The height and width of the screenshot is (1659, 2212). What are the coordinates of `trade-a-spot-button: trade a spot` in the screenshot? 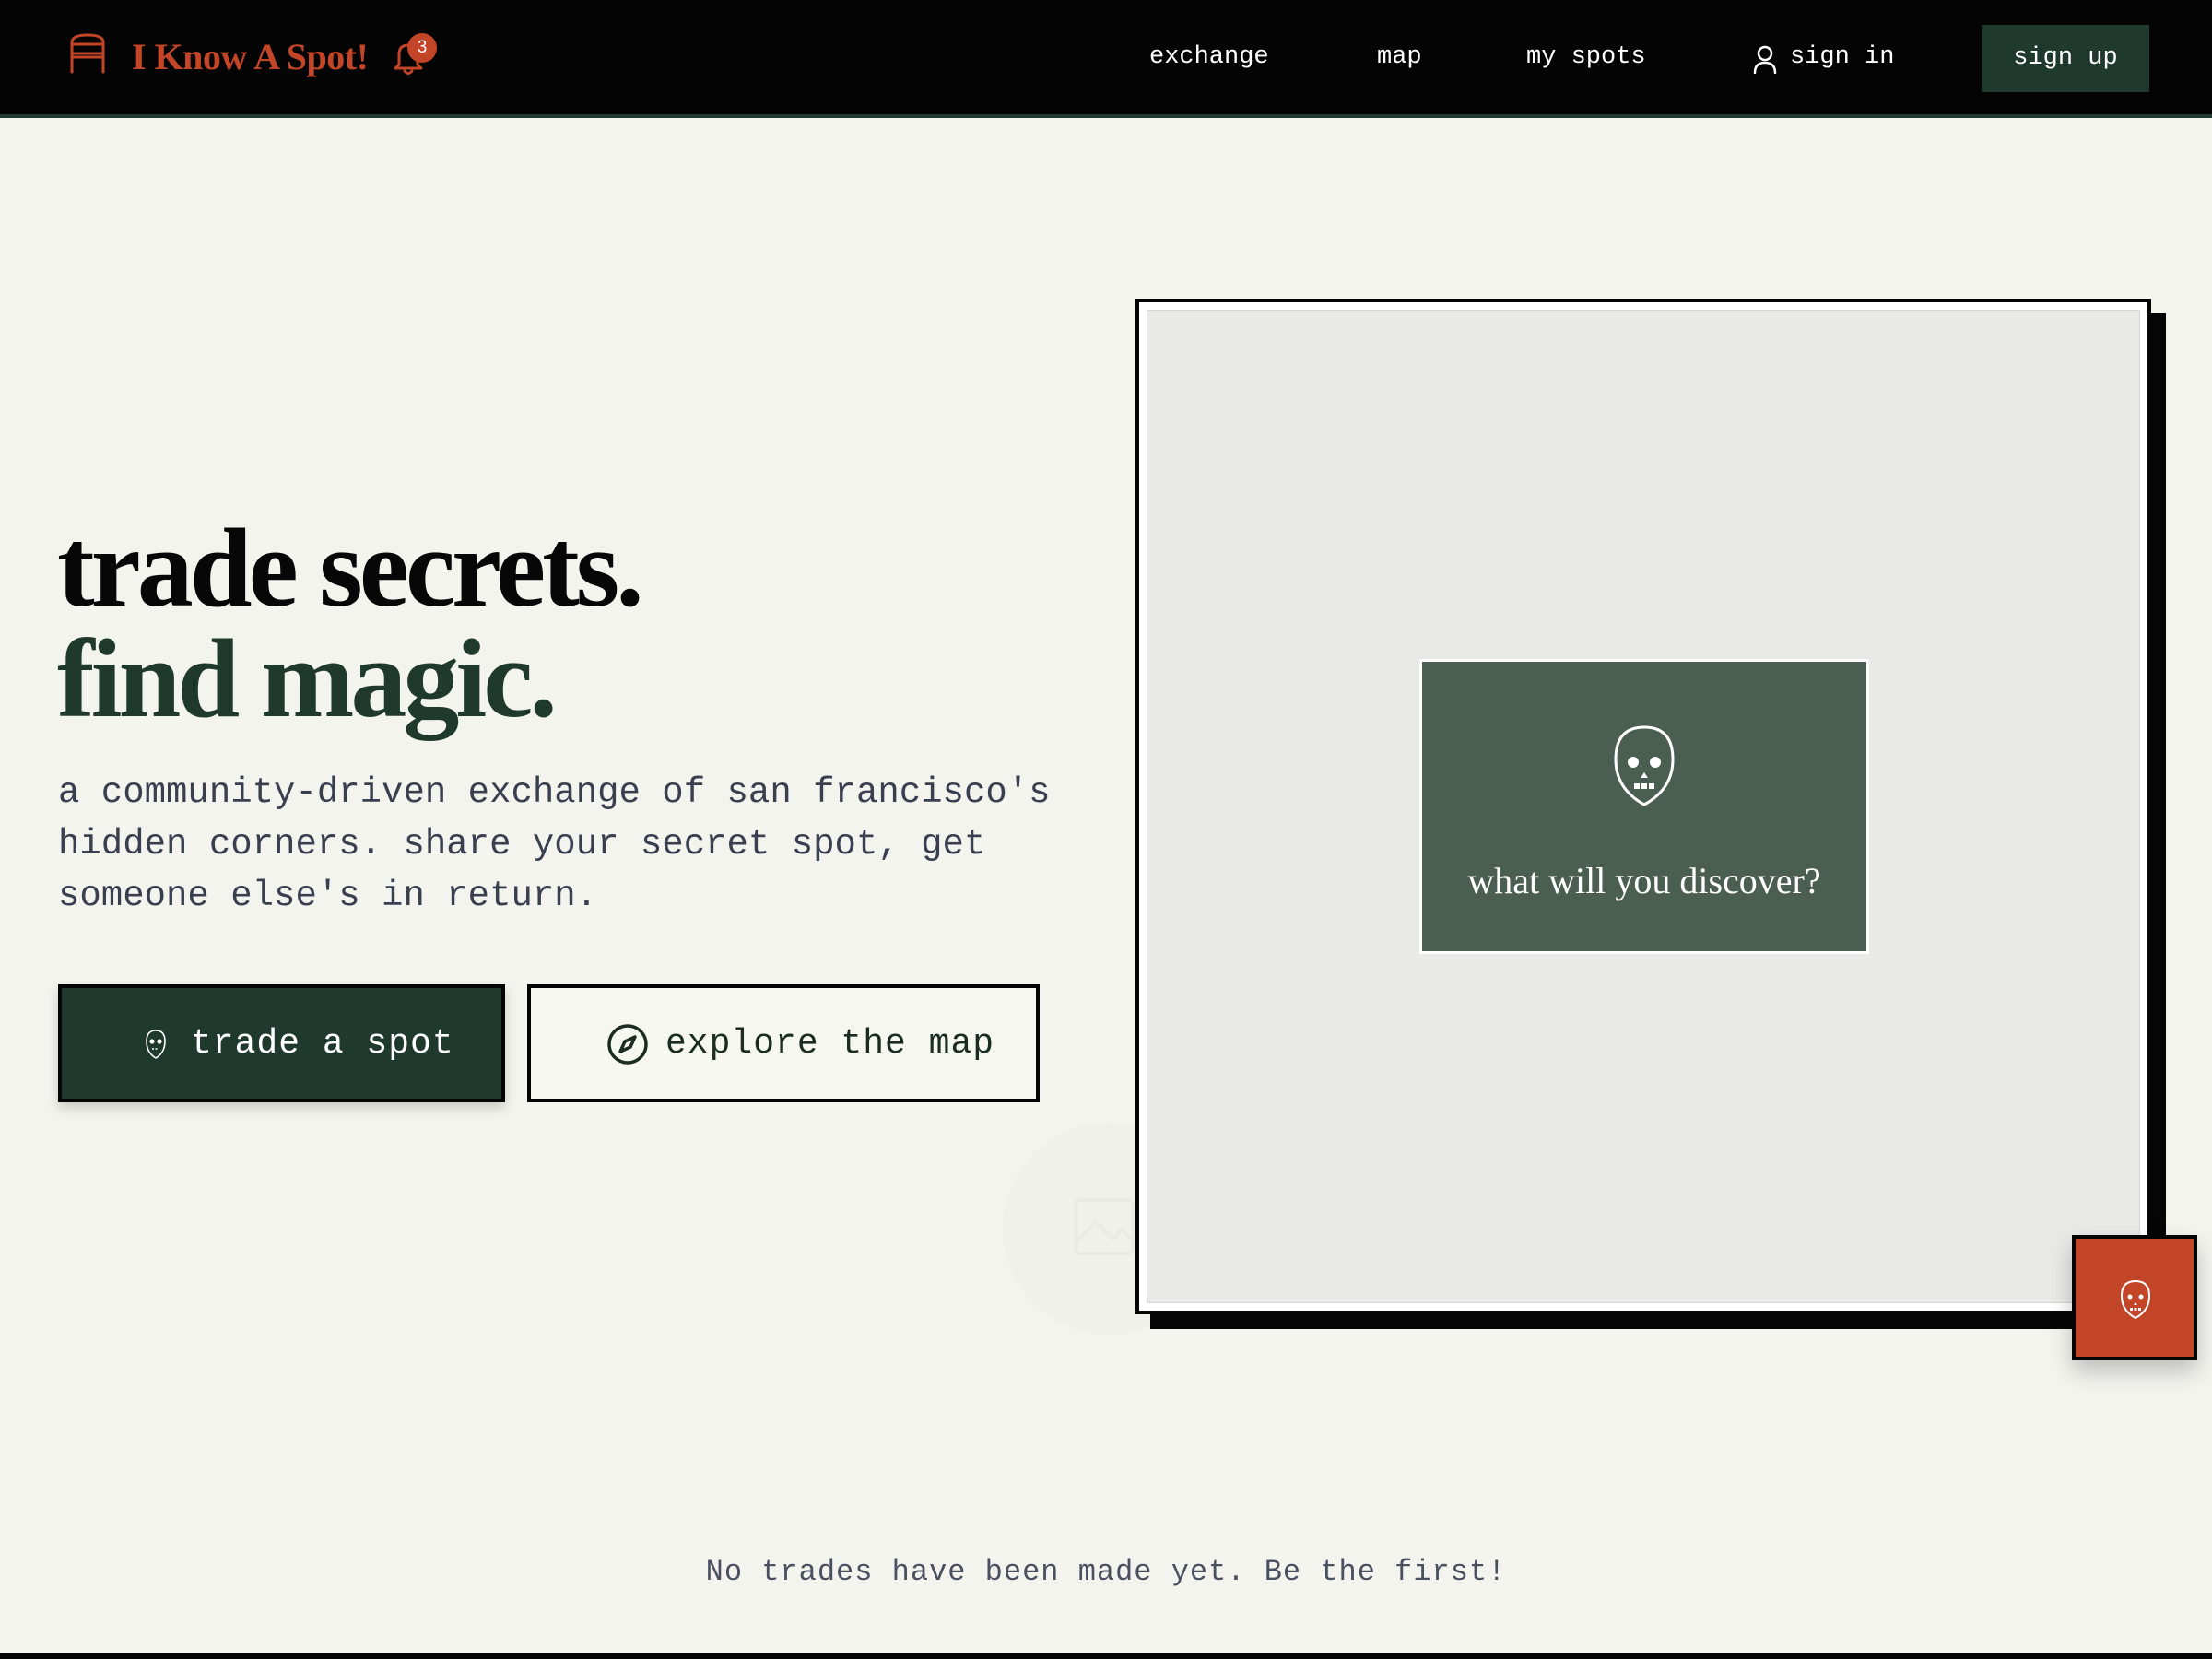 It's located at (281, 1043).